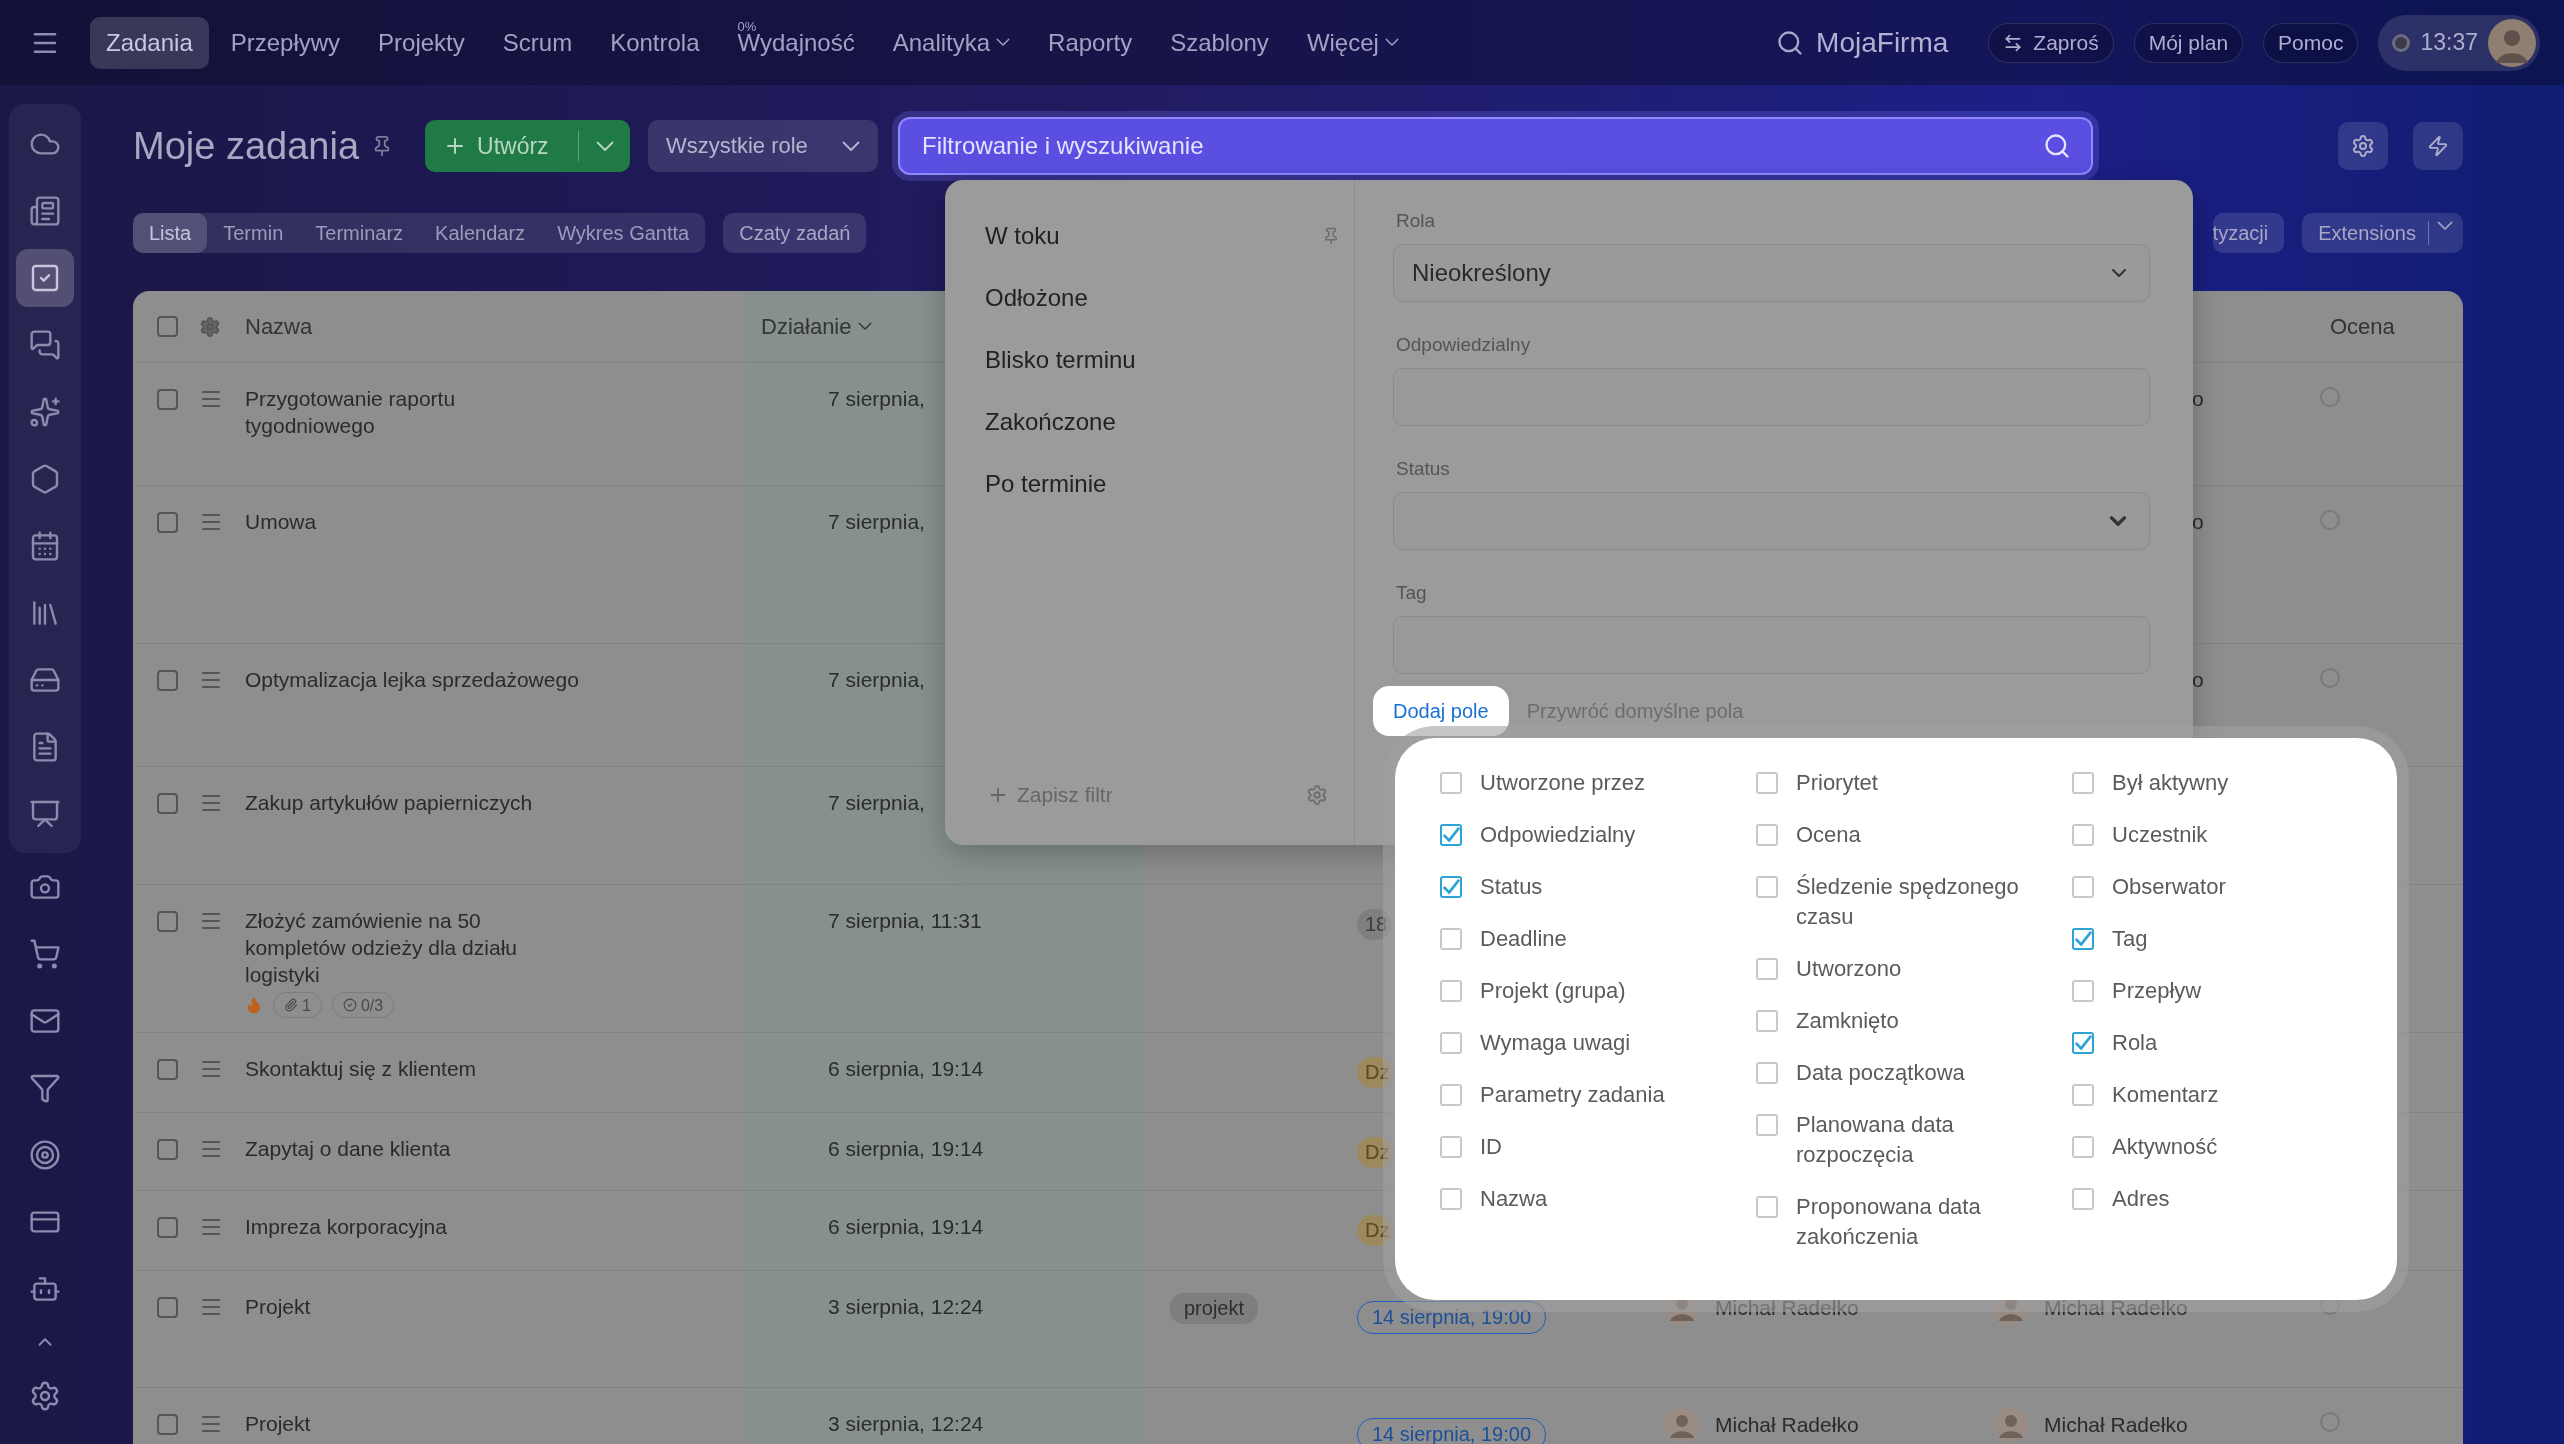  Describe the element at coordinates (281, 521) in the screenshot. I see `task-name: Umowa` at that location.